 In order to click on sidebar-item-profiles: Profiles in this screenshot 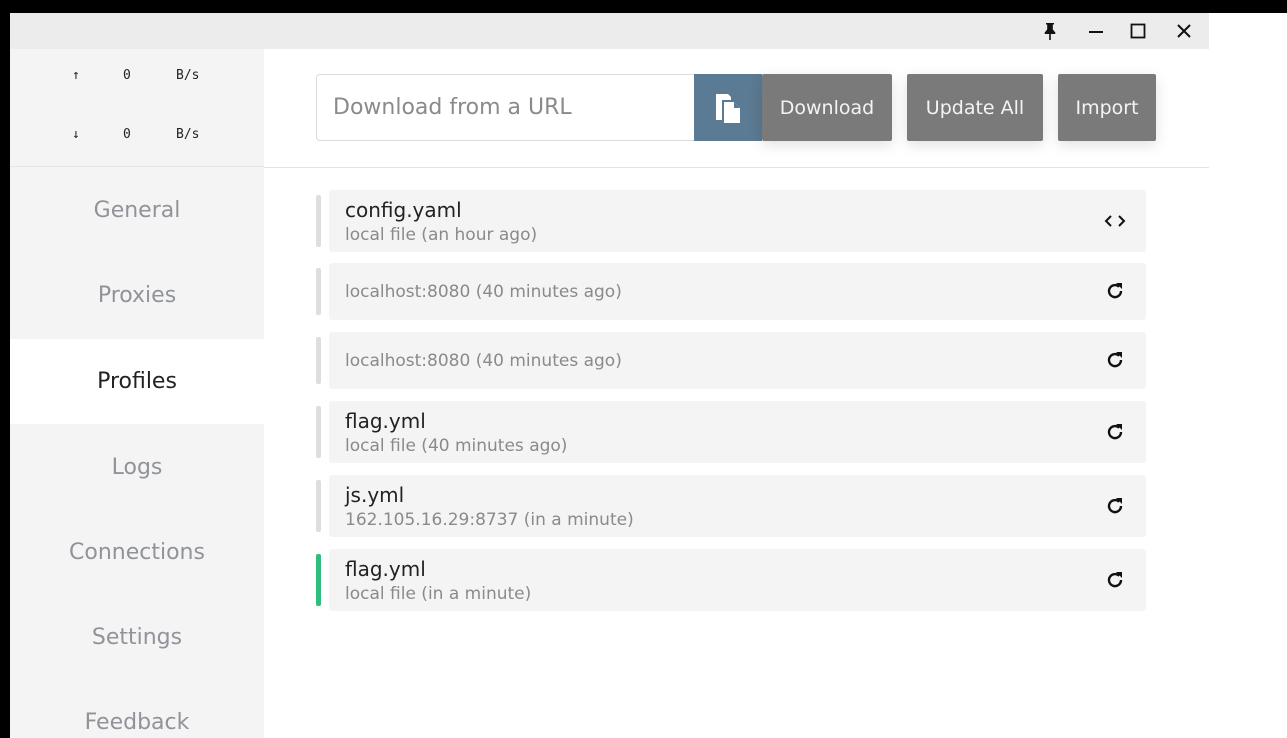, I will do `click(137, 381)`.